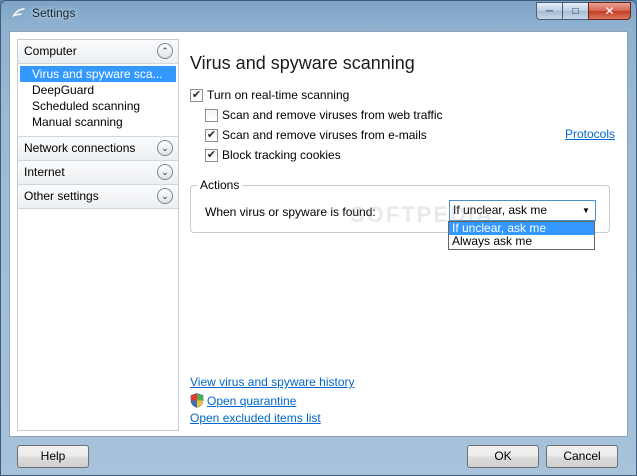  Describe the element at coordinates (503, 456) in the screenshot. I see `ok-button: OK` at that location.